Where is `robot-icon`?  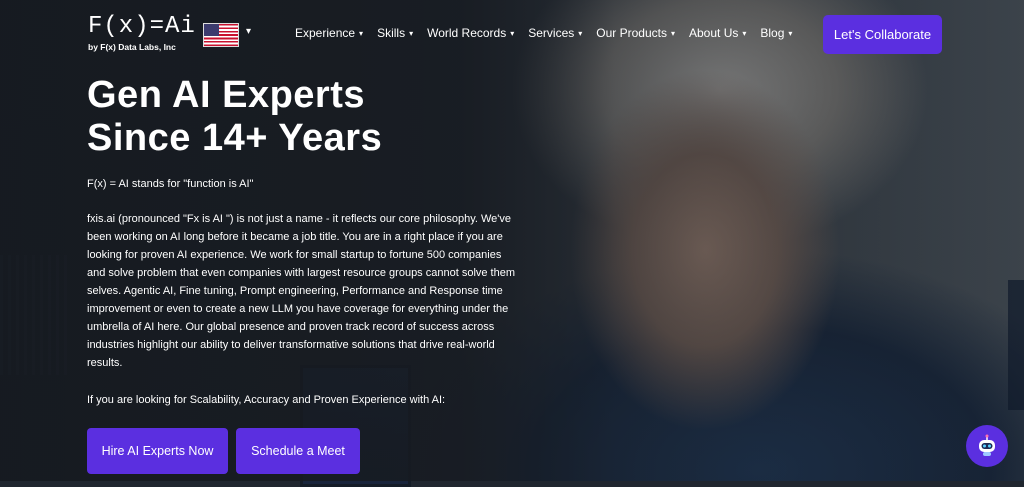
robot-icon is located at coordinates (987, 445).